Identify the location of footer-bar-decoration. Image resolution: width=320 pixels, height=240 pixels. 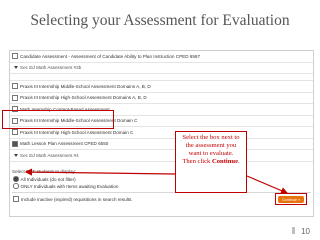
(293, 230).